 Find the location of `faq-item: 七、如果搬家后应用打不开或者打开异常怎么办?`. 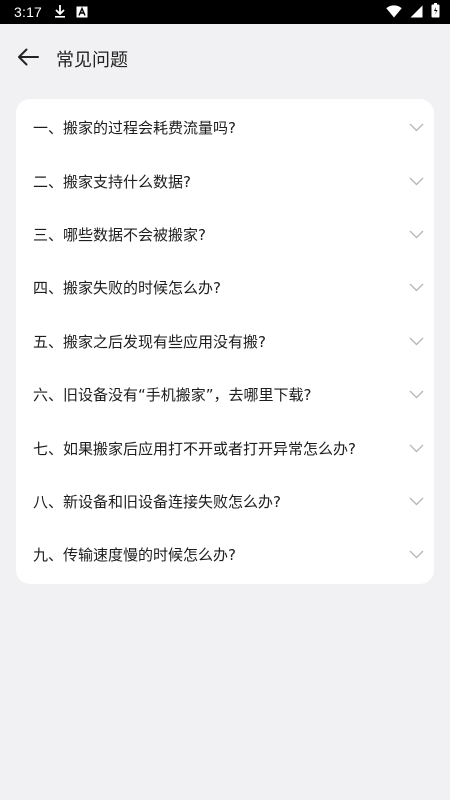

faq-item: 七、如果搬家后应用打不开或者打开异常怎么办? is located at coordinates (225, 447).